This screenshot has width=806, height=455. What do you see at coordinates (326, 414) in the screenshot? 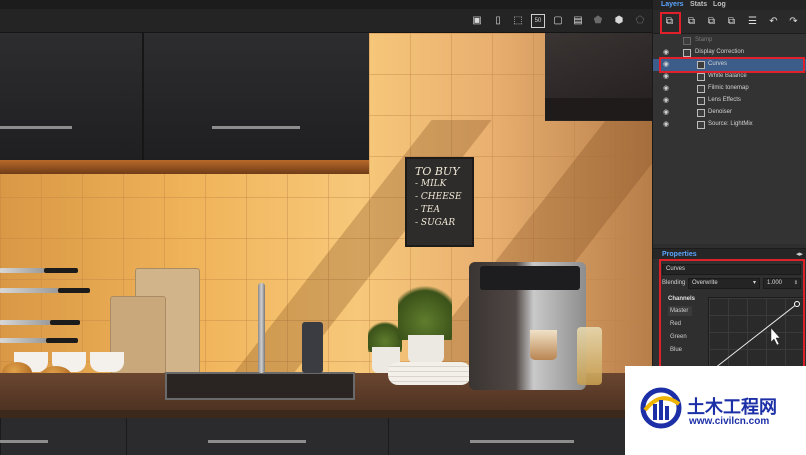
I see `counter-edge` at bounding box center [326, 414].